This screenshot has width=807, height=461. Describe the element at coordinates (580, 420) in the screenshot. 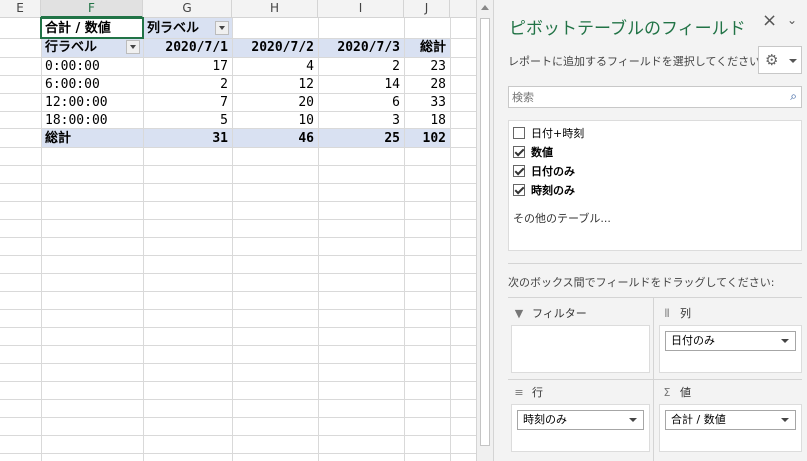

I see `rows-field-pill: 時刻のみ` at that location.